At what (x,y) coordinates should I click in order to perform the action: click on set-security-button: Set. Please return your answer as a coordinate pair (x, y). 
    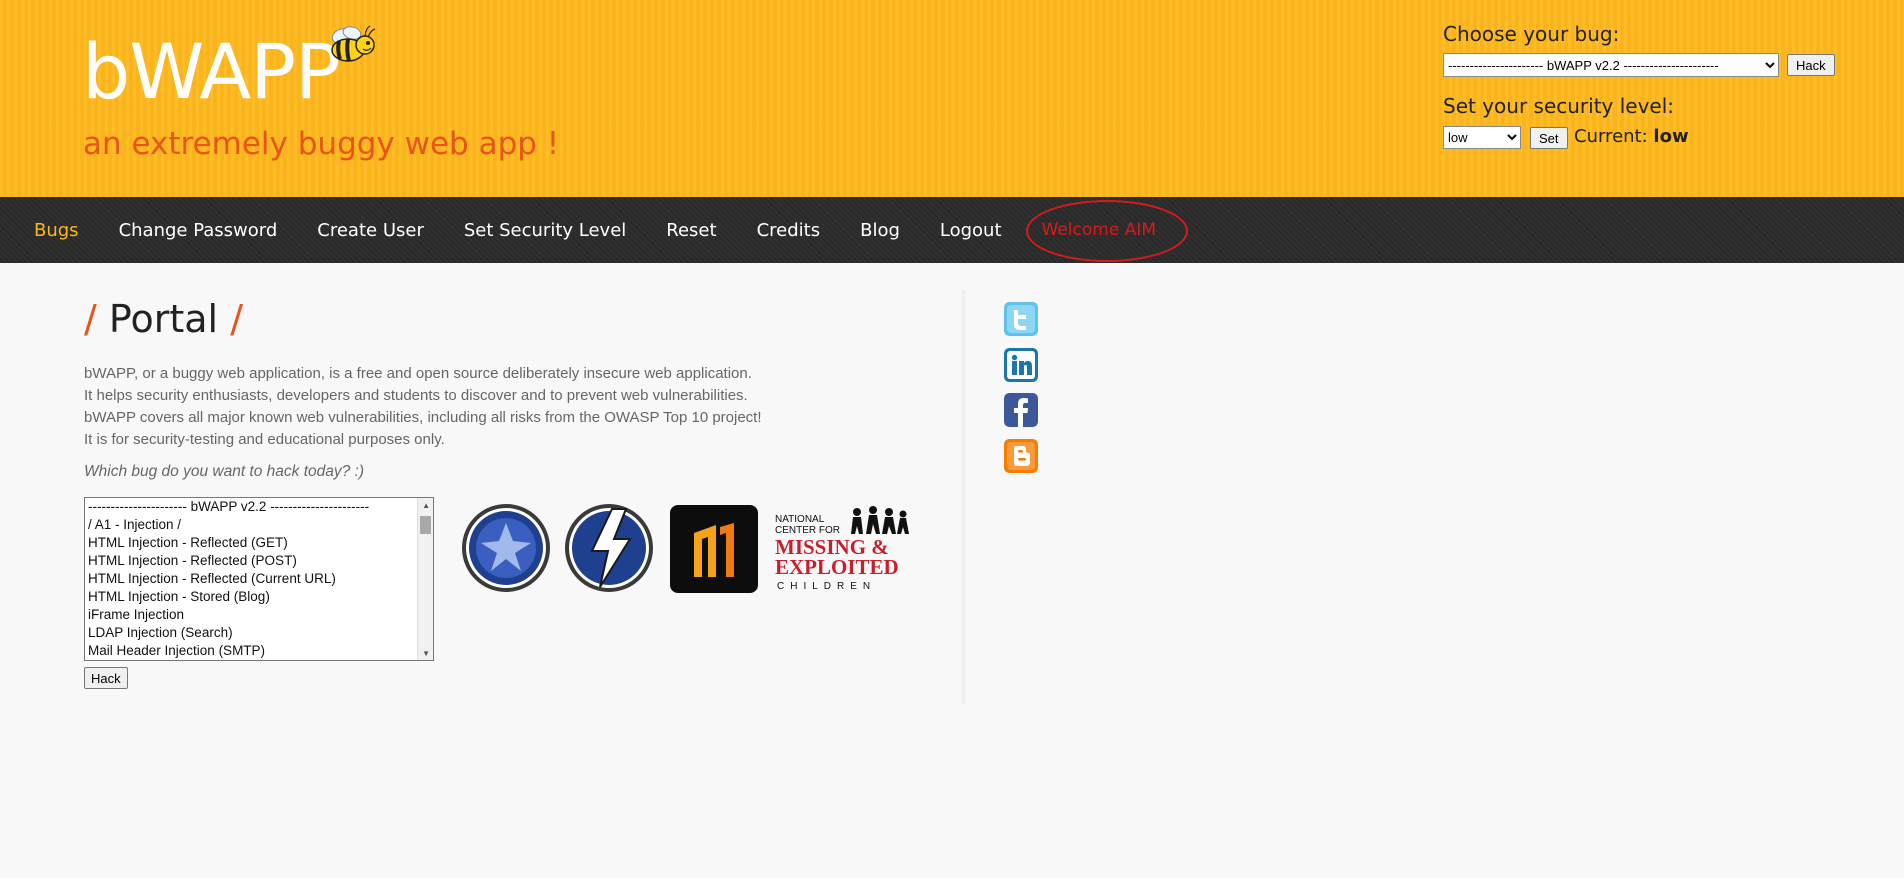
    Looking at the image, I should click on (1549, 138).